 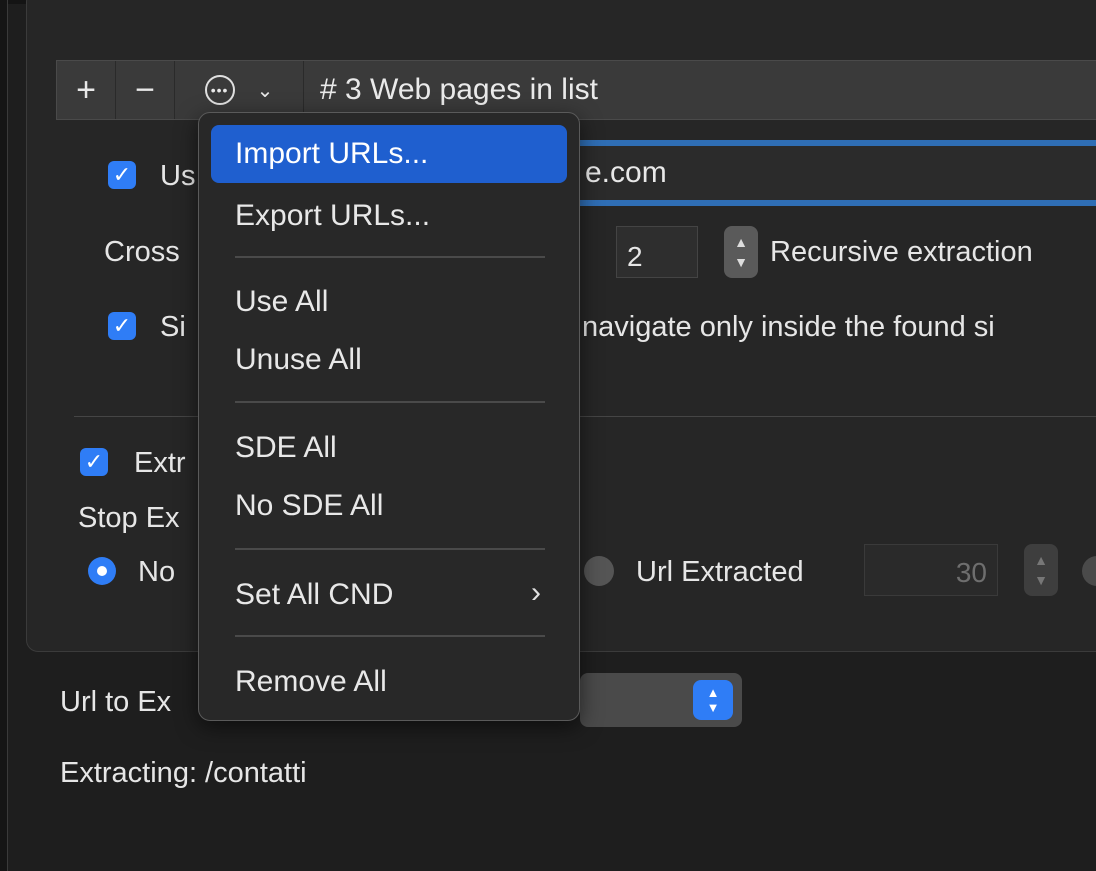 I want to click on selected-url-row, so click(x=793, y=173).